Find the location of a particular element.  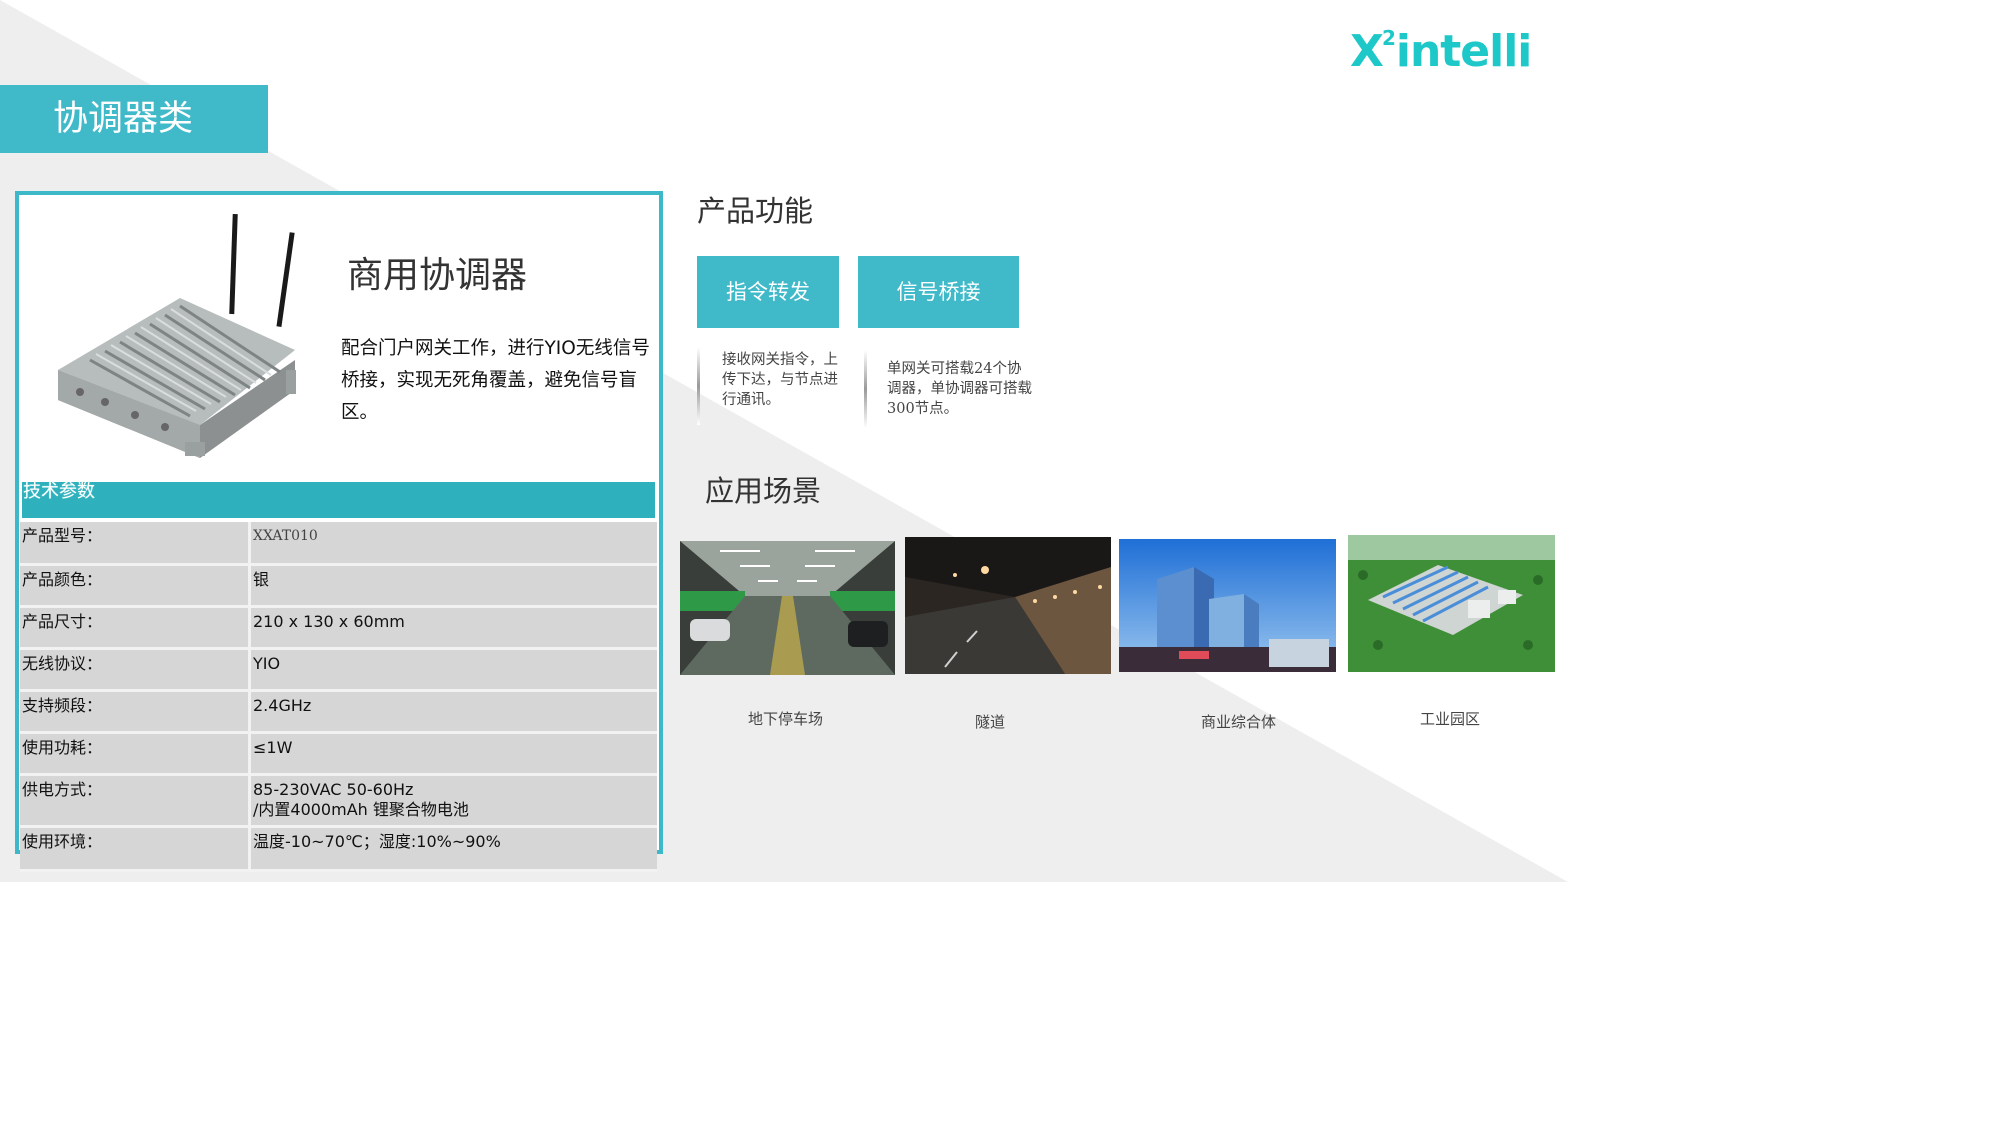

table-row: 无线协议： YIO is located at coordinates (338, 670).